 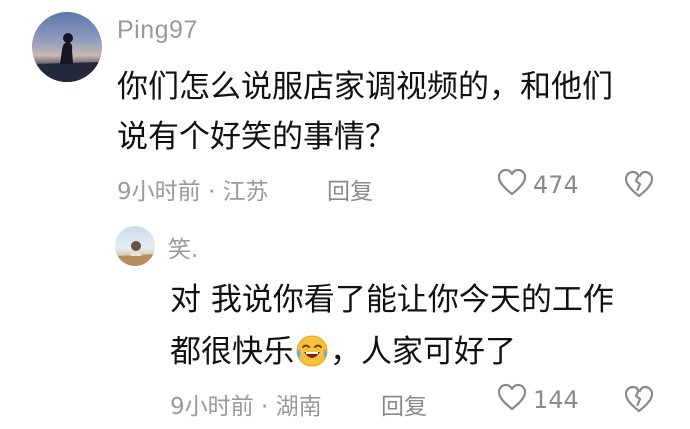 I want to click on comment-meta: 9小时前 · 江苏 回复 474, so click(x=345, y=187).